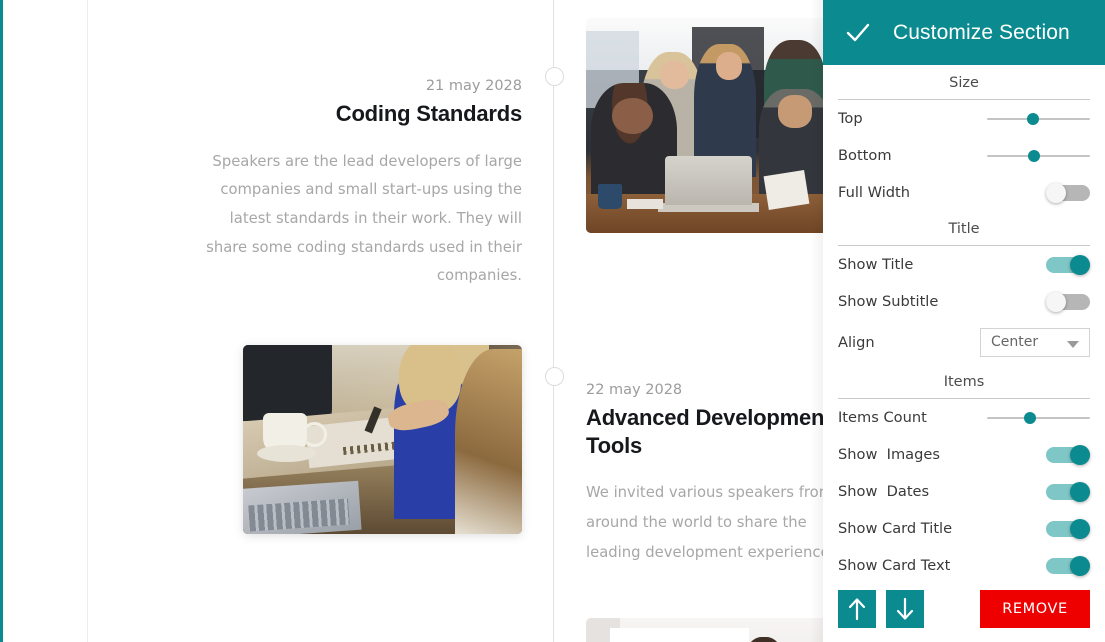  What do you see at coordinates (964, 565) in the screenshot?
I see `control-row-show-card-text: Show Card Text` at bounding box center [964, 565].